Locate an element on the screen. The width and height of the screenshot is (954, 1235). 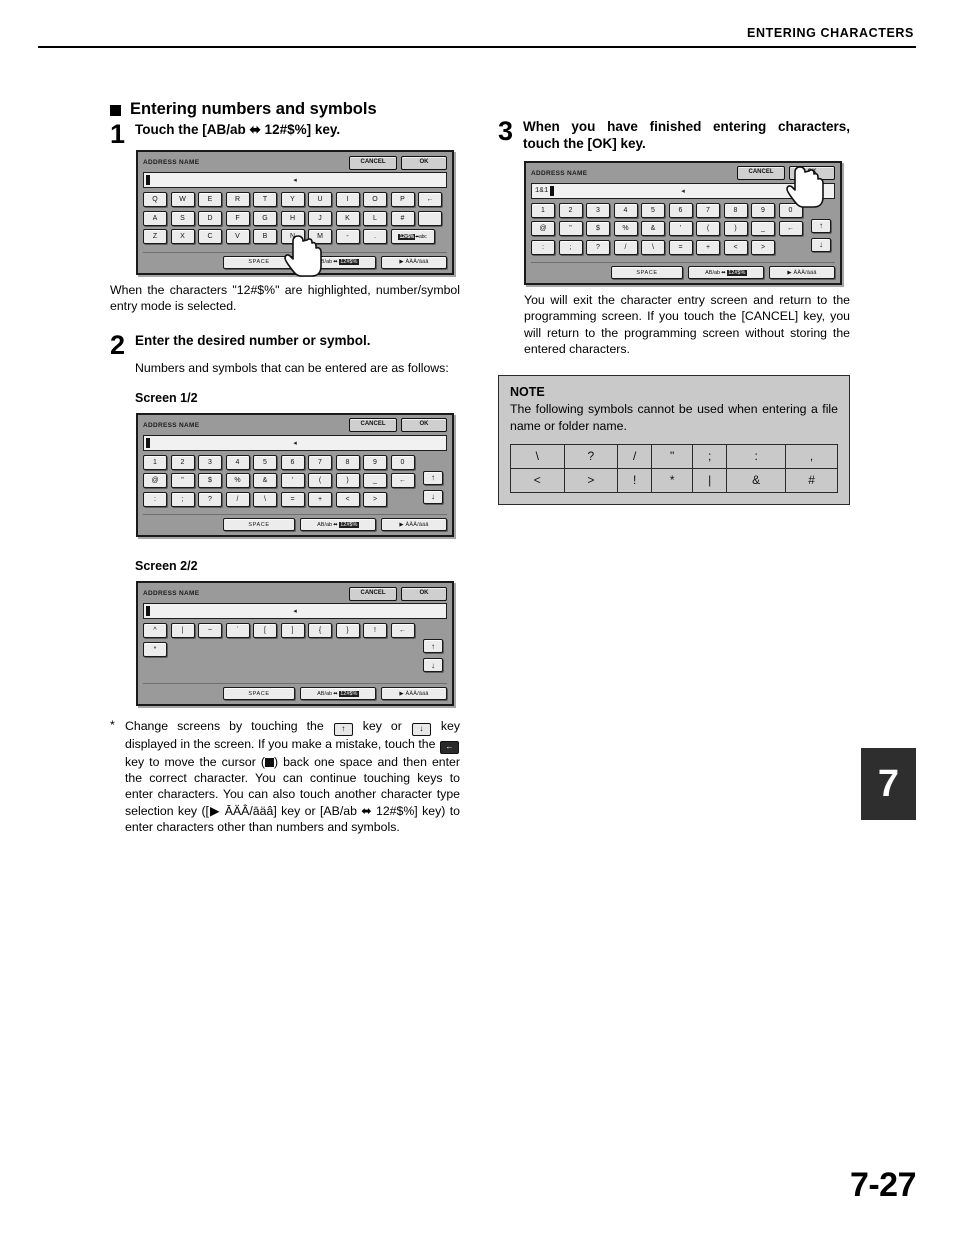
key: P is located at coordinates (402, 200).